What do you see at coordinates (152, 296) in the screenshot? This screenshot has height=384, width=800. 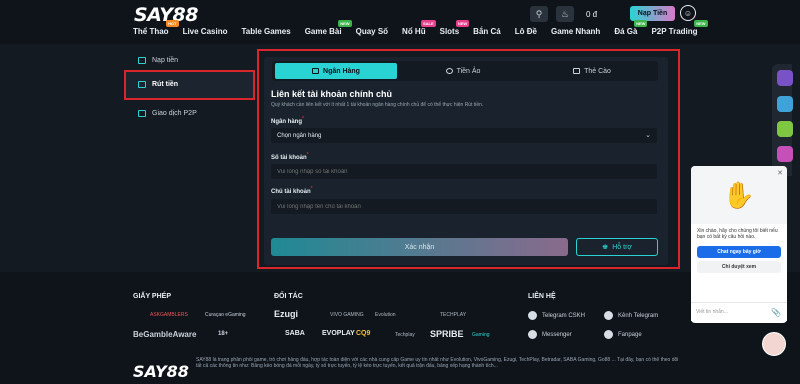 I see `license-heading: GIẤY PHÉP` at bounding box center [152, 296].